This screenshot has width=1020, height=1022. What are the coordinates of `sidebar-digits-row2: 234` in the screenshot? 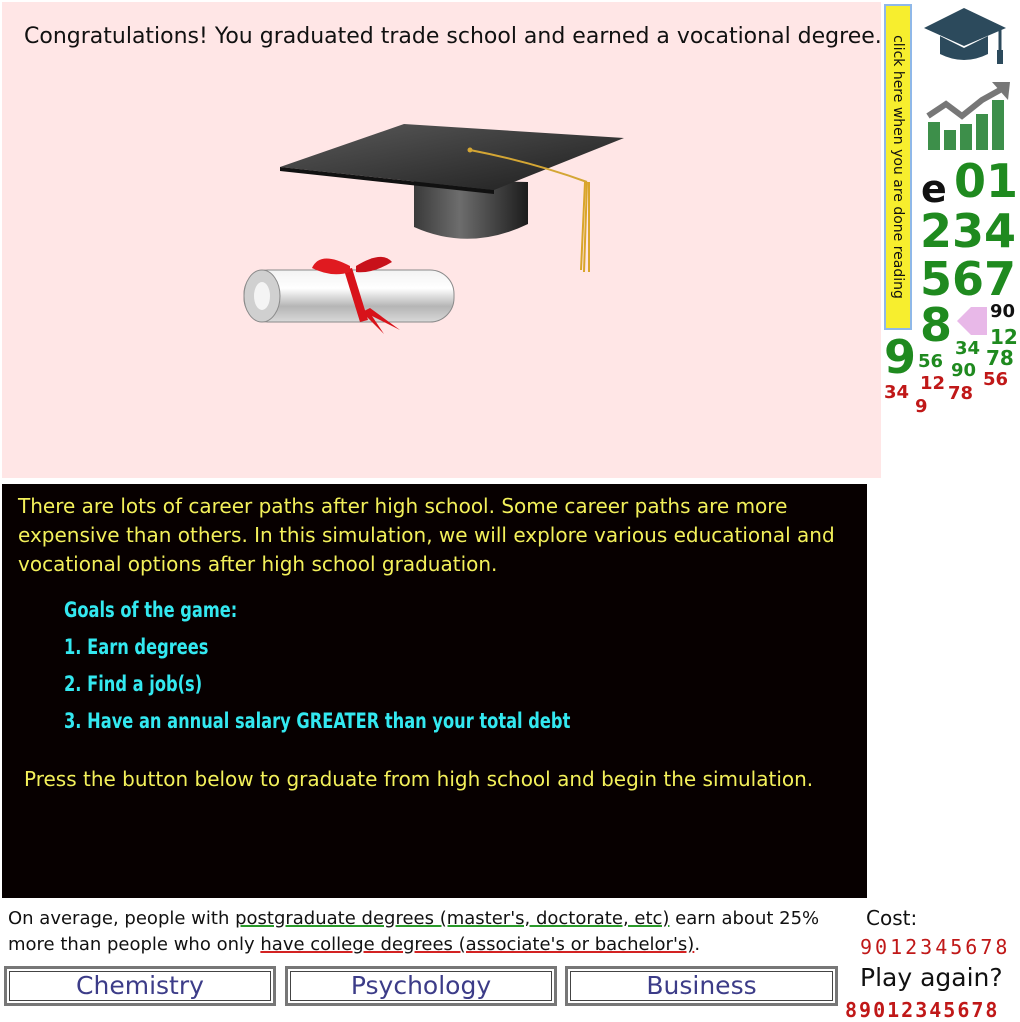 It's located at (968, 231).